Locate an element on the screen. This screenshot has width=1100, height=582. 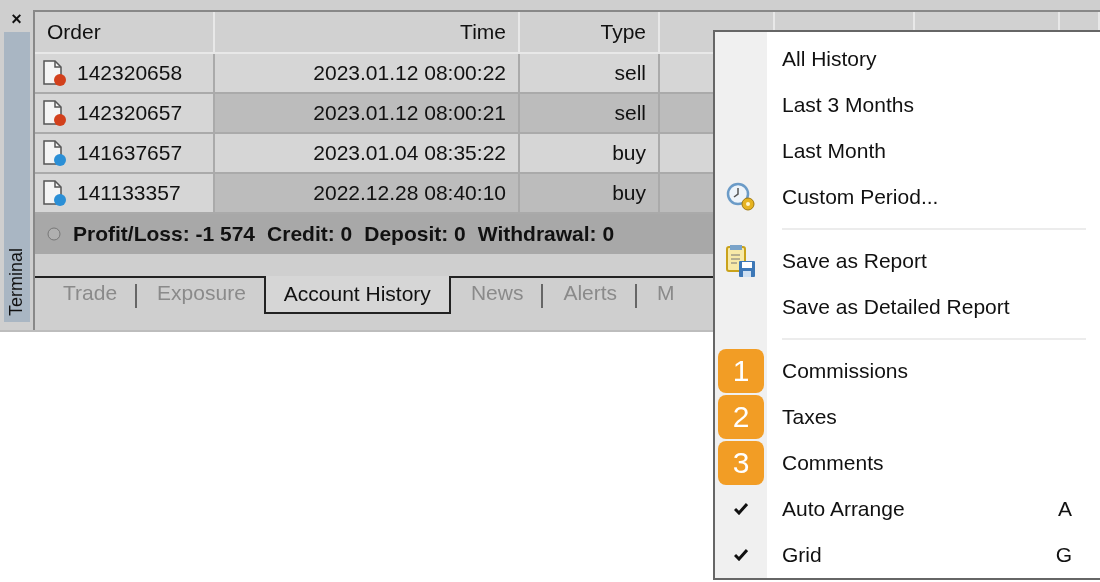
close-button: × is located at coordinates (16, 21).